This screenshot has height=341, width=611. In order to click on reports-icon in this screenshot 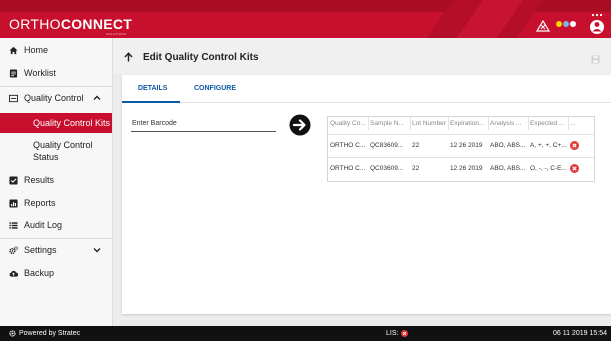, I will do `click(13, 203)`.